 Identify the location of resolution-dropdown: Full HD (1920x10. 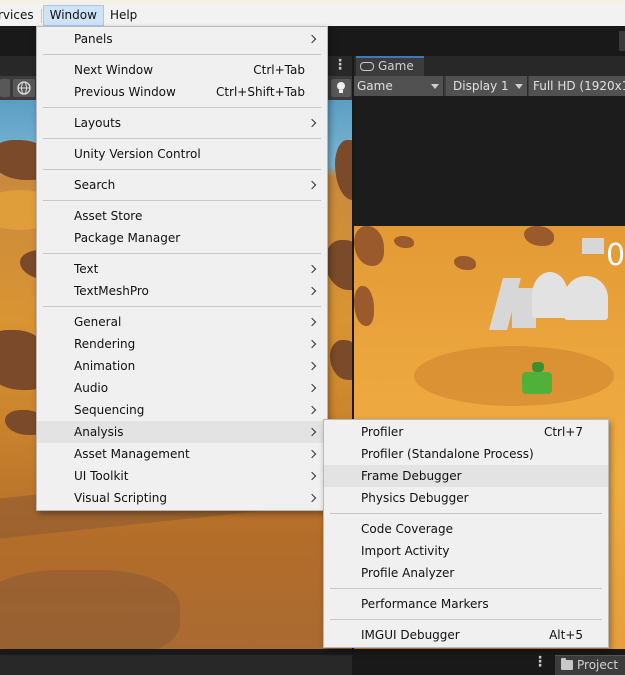
(577, 86).